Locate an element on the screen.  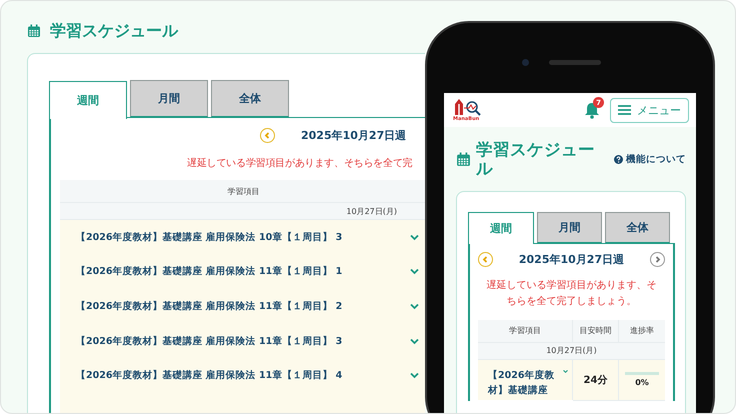
row-title: 【2026年度教材】基礎講座 雇用保険法 11章【１周目】 4 is located at coordinates (209, 375).